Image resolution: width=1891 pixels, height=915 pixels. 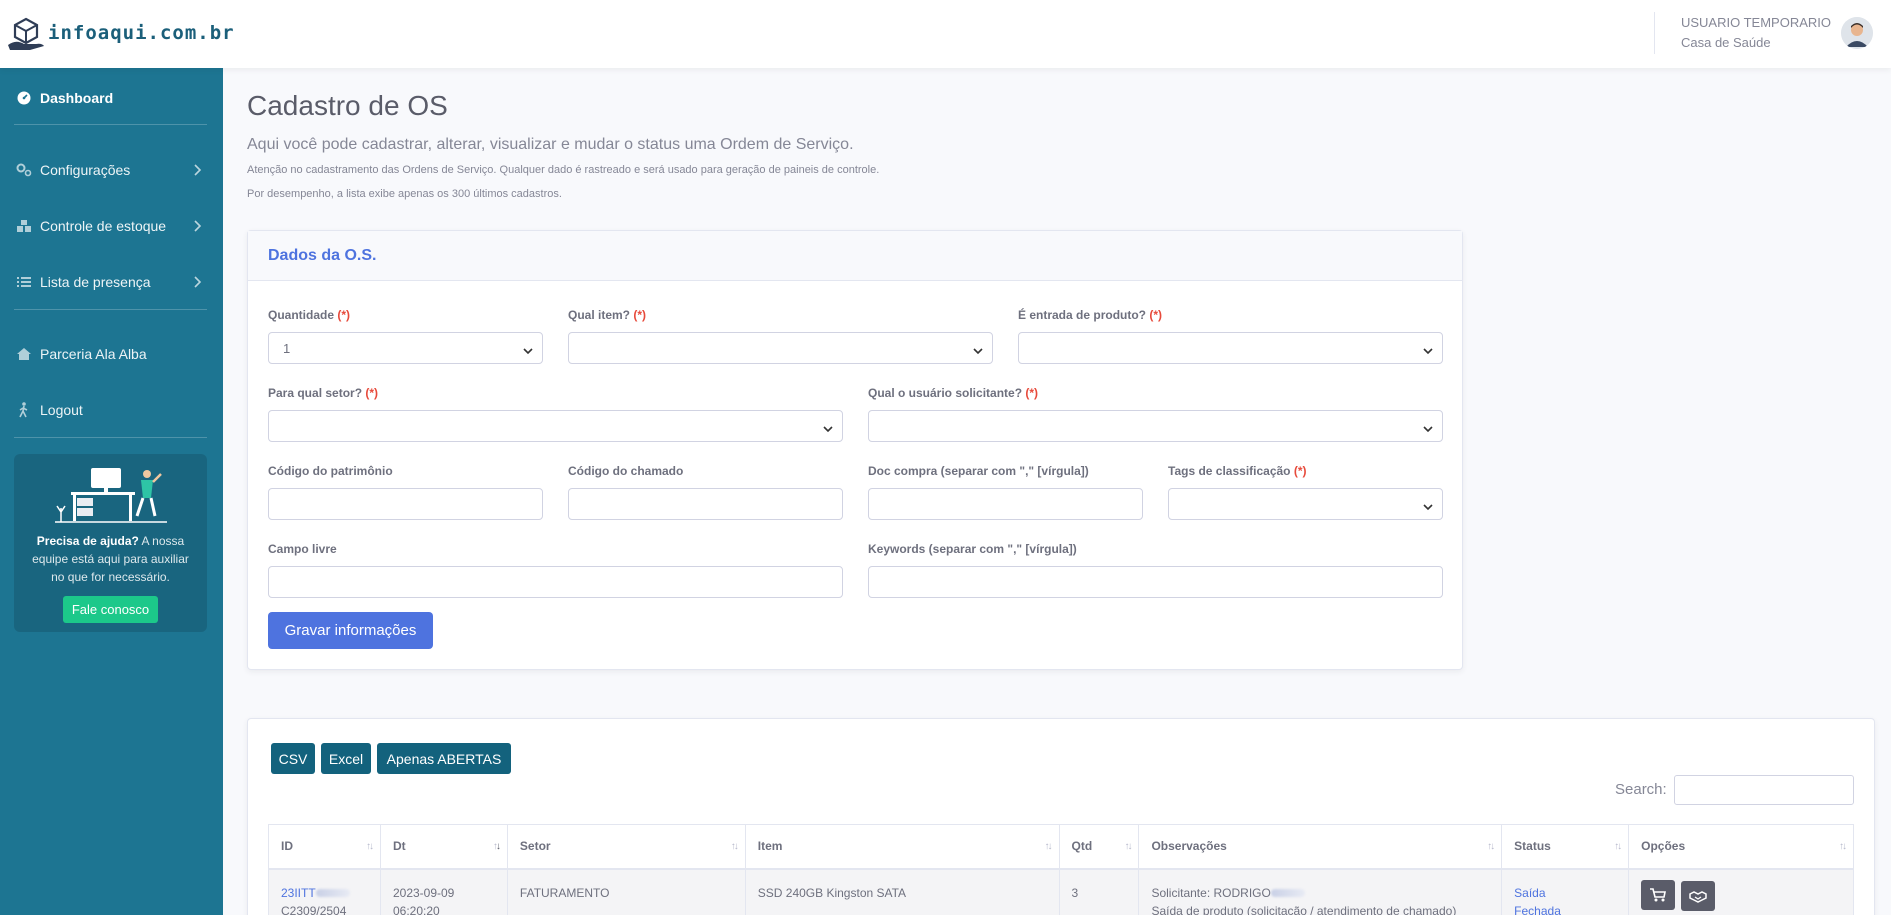 I want to click on sidebar-item-logout: Logout, so click(x=111, y=410).